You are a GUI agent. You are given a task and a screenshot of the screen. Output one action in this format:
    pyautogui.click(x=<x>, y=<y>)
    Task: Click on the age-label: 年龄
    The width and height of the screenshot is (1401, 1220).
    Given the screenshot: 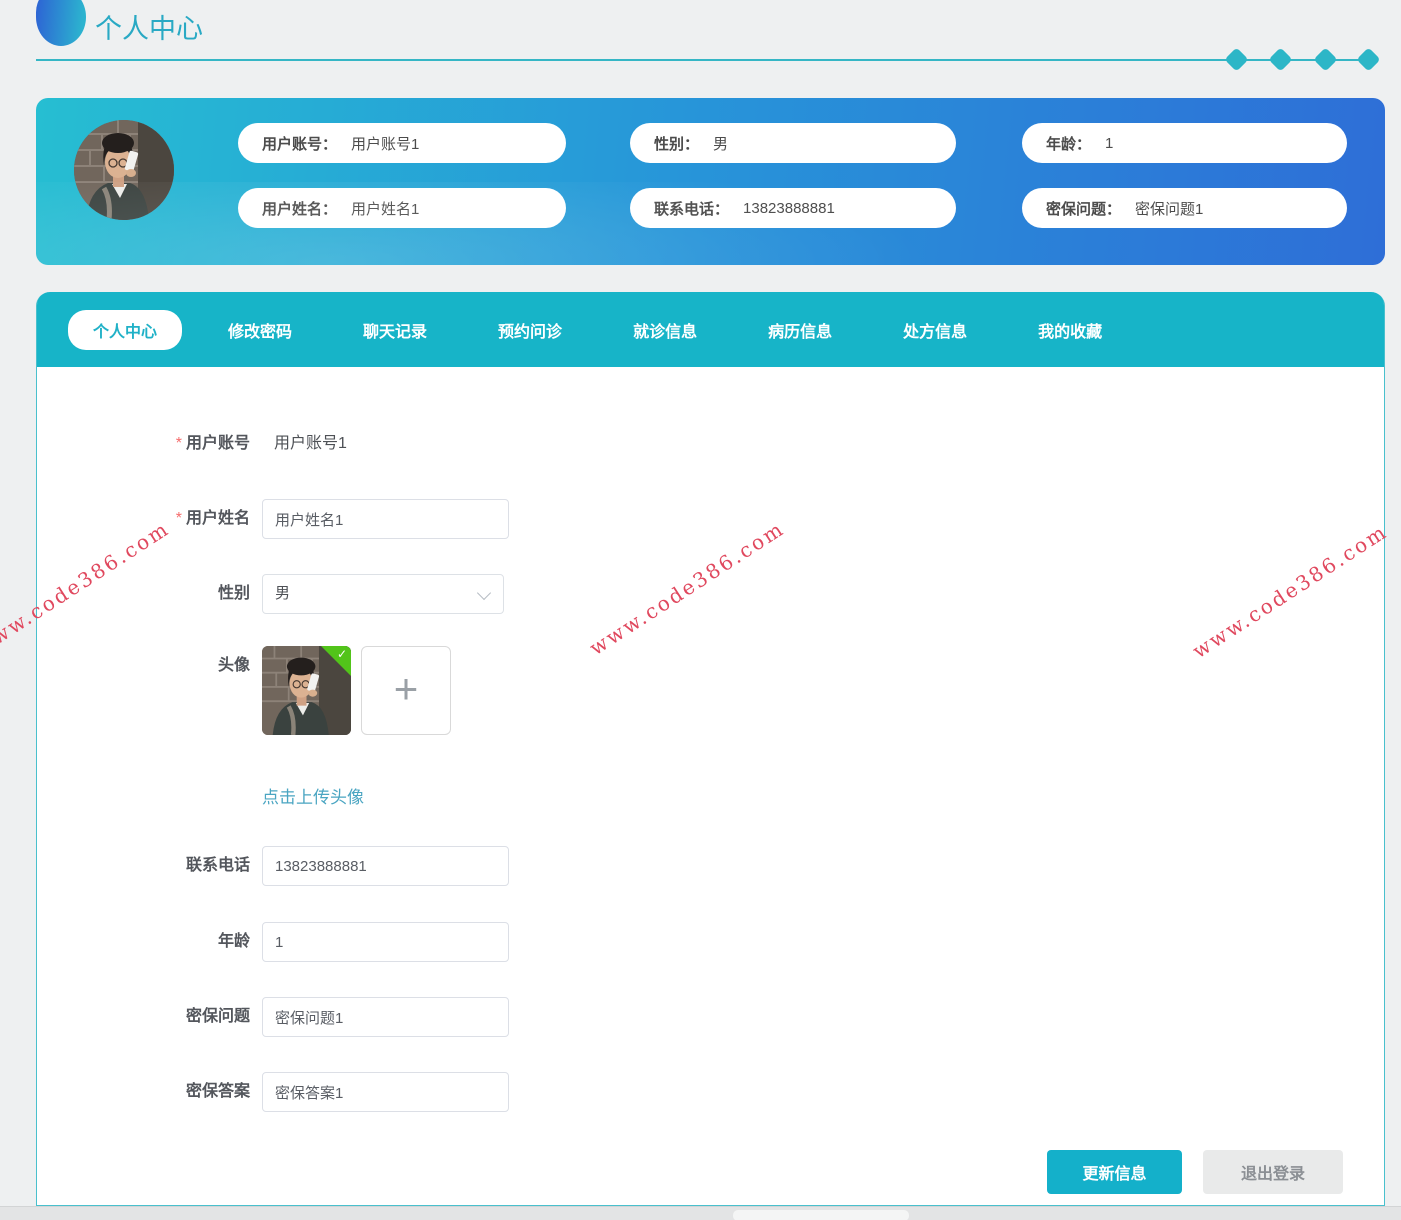 What is the action you would take?
    pyautogui.click(x=233, y=941)
    